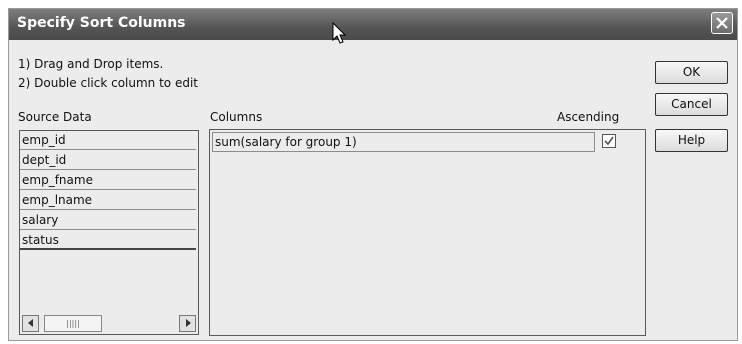 The height and width of the screenshot is (344, 742). What do you see at coordinates (101, 23) in the screenshot?
I see `dialog-title: Specify Sort Columns` at bounding box center [101, 23].